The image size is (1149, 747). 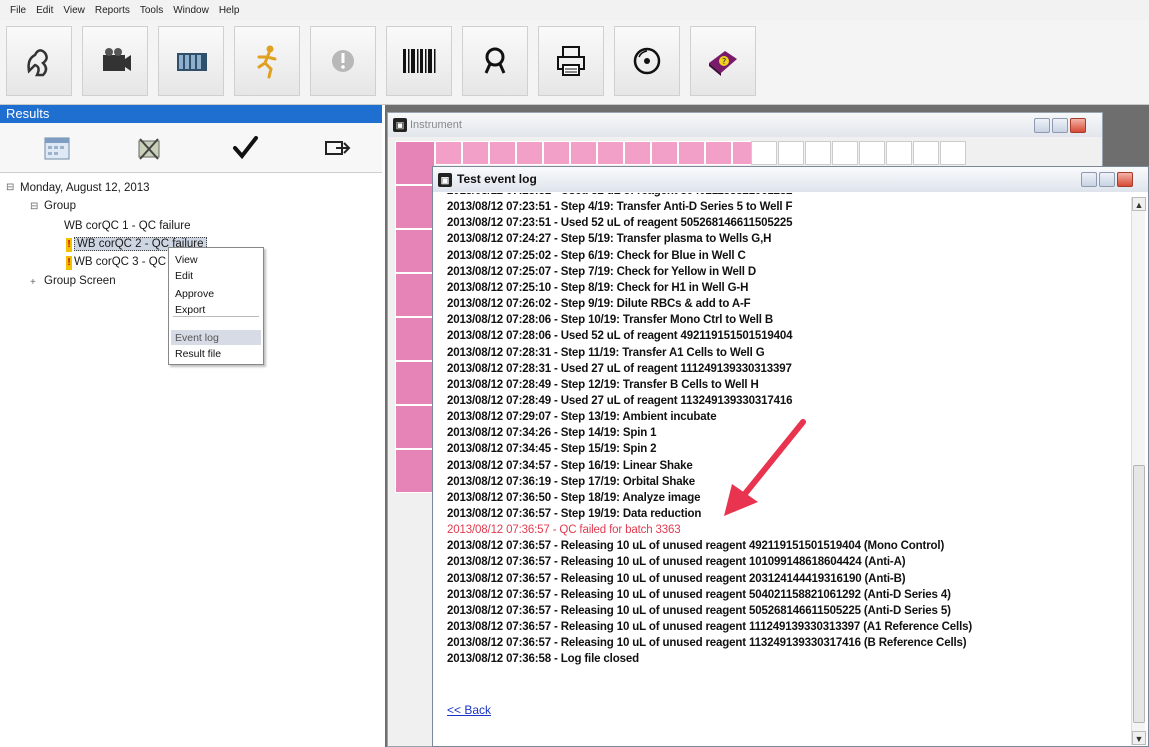 What do you see at coordinates (191, 148) in the screenshot?
I see `results-toolbar` at bounding box center [191, 148].